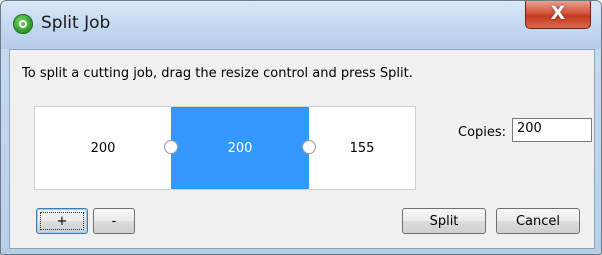  Describe the element at coordinates (23, 24) in the screenshot. I see `app-icon` at that location.